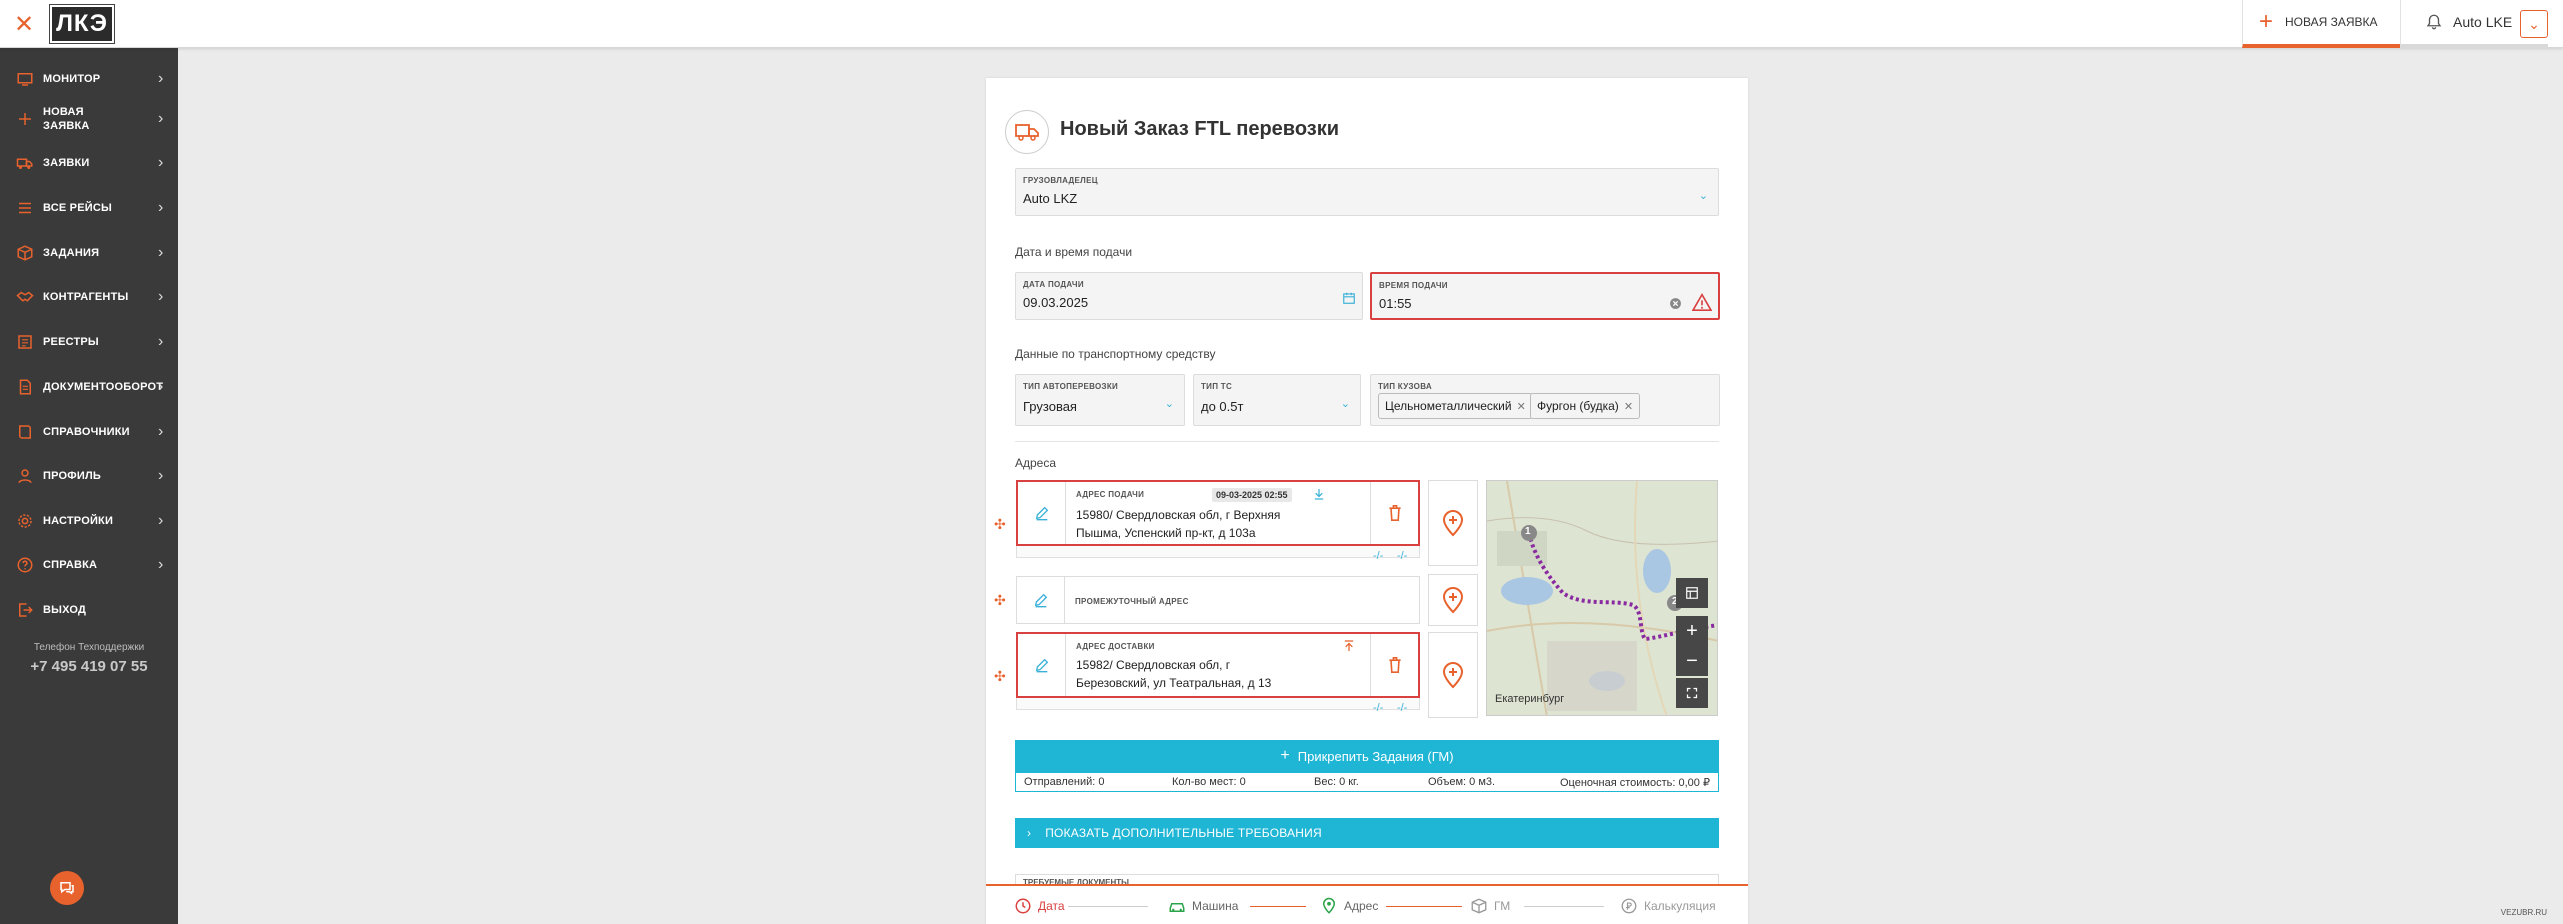 The image size is (2563, 924). I want to click on map-marker-label: 1, so click(1528, 531).